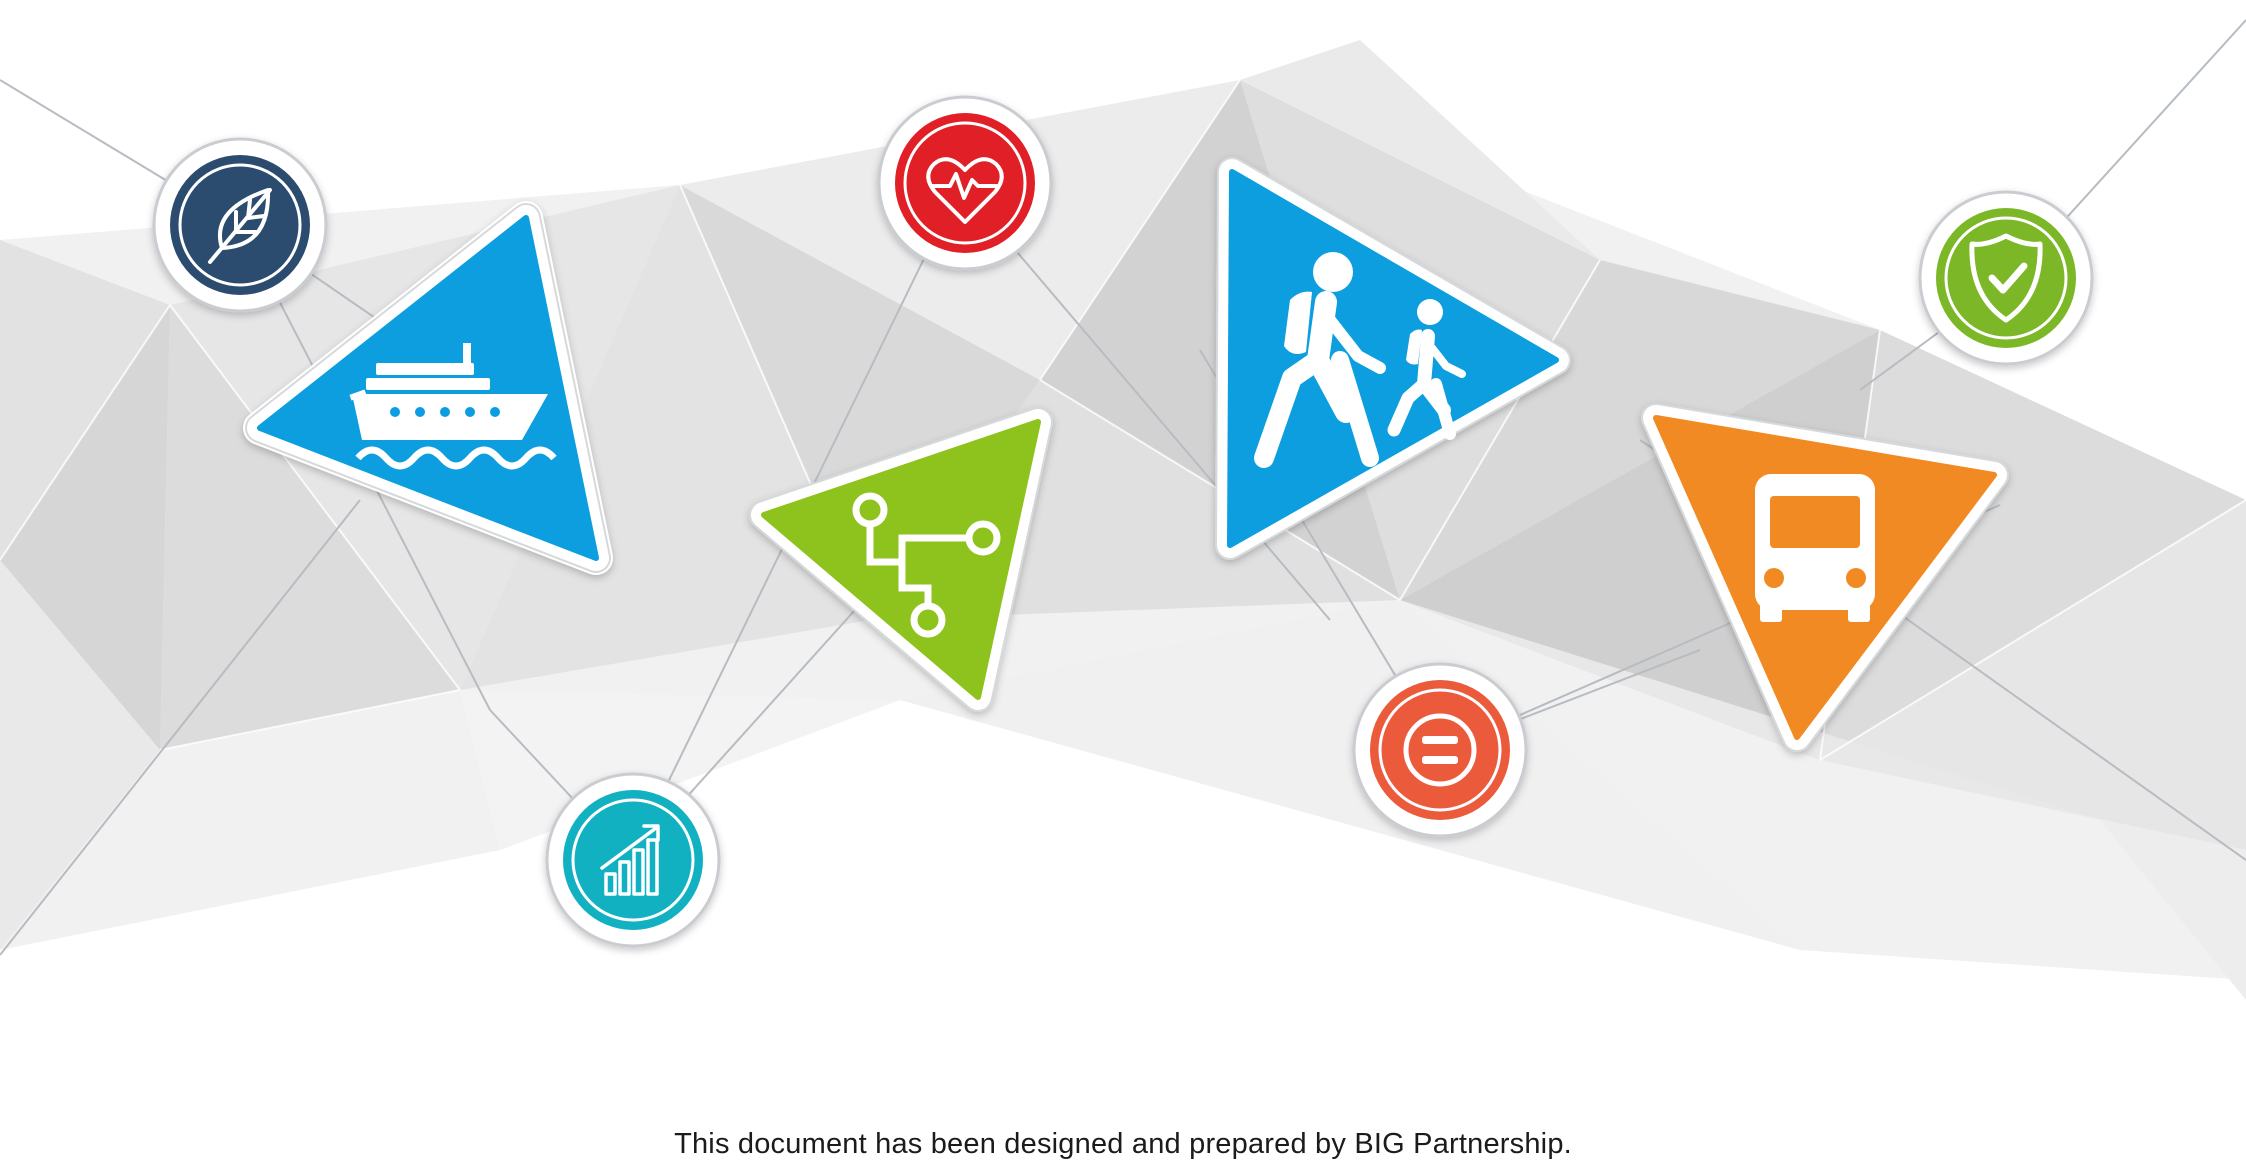  I want to click on bus-icon, so click(1815, 548).